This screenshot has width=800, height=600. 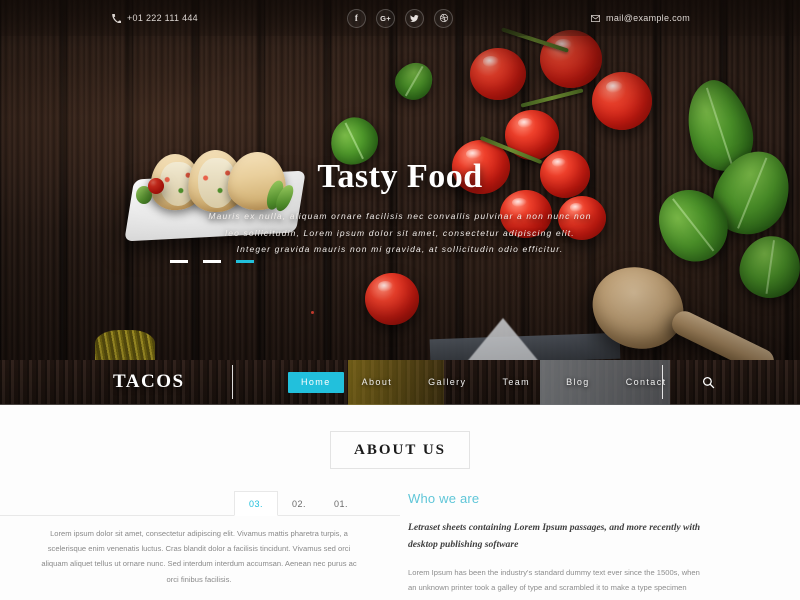 I want to click on decorative-red-dot, so click(x=312, y=312).